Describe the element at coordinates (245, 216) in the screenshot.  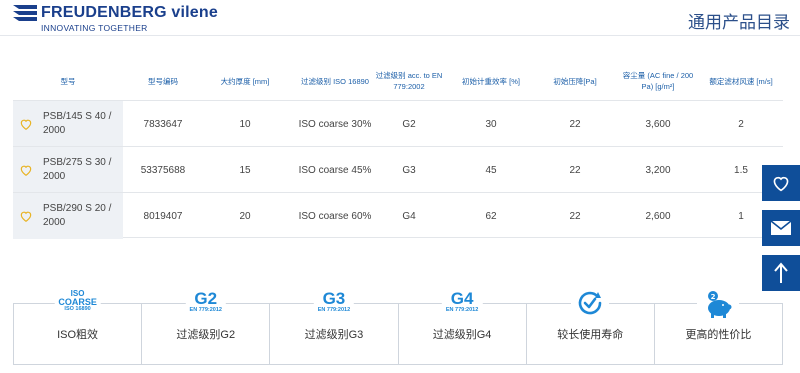
I see `cell-thickness: 20` at that location.